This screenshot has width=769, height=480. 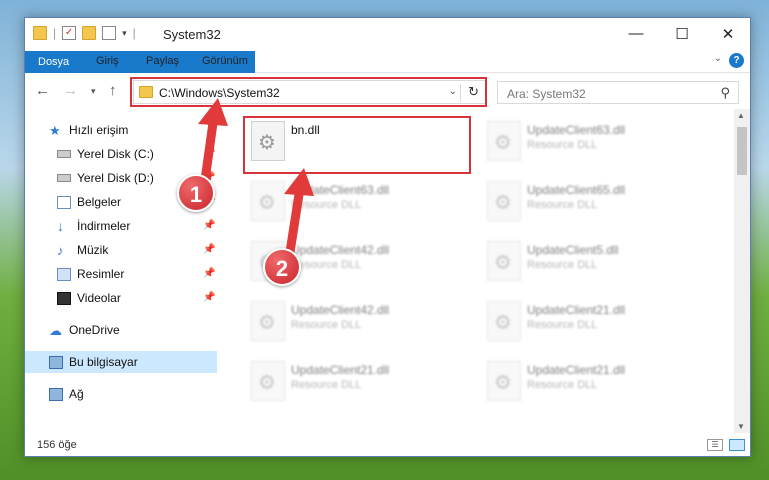 I want to click on arrow-2-shaft, so click(x=295, y=220).